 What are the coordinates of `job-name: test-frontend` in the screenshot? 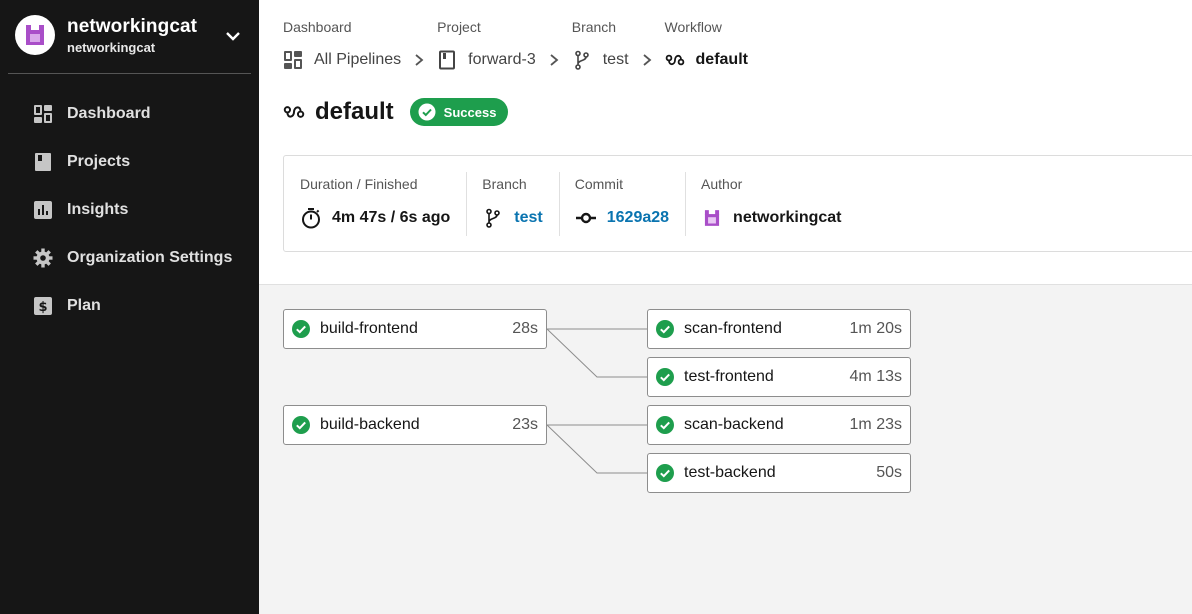 It's located at (729, 376).